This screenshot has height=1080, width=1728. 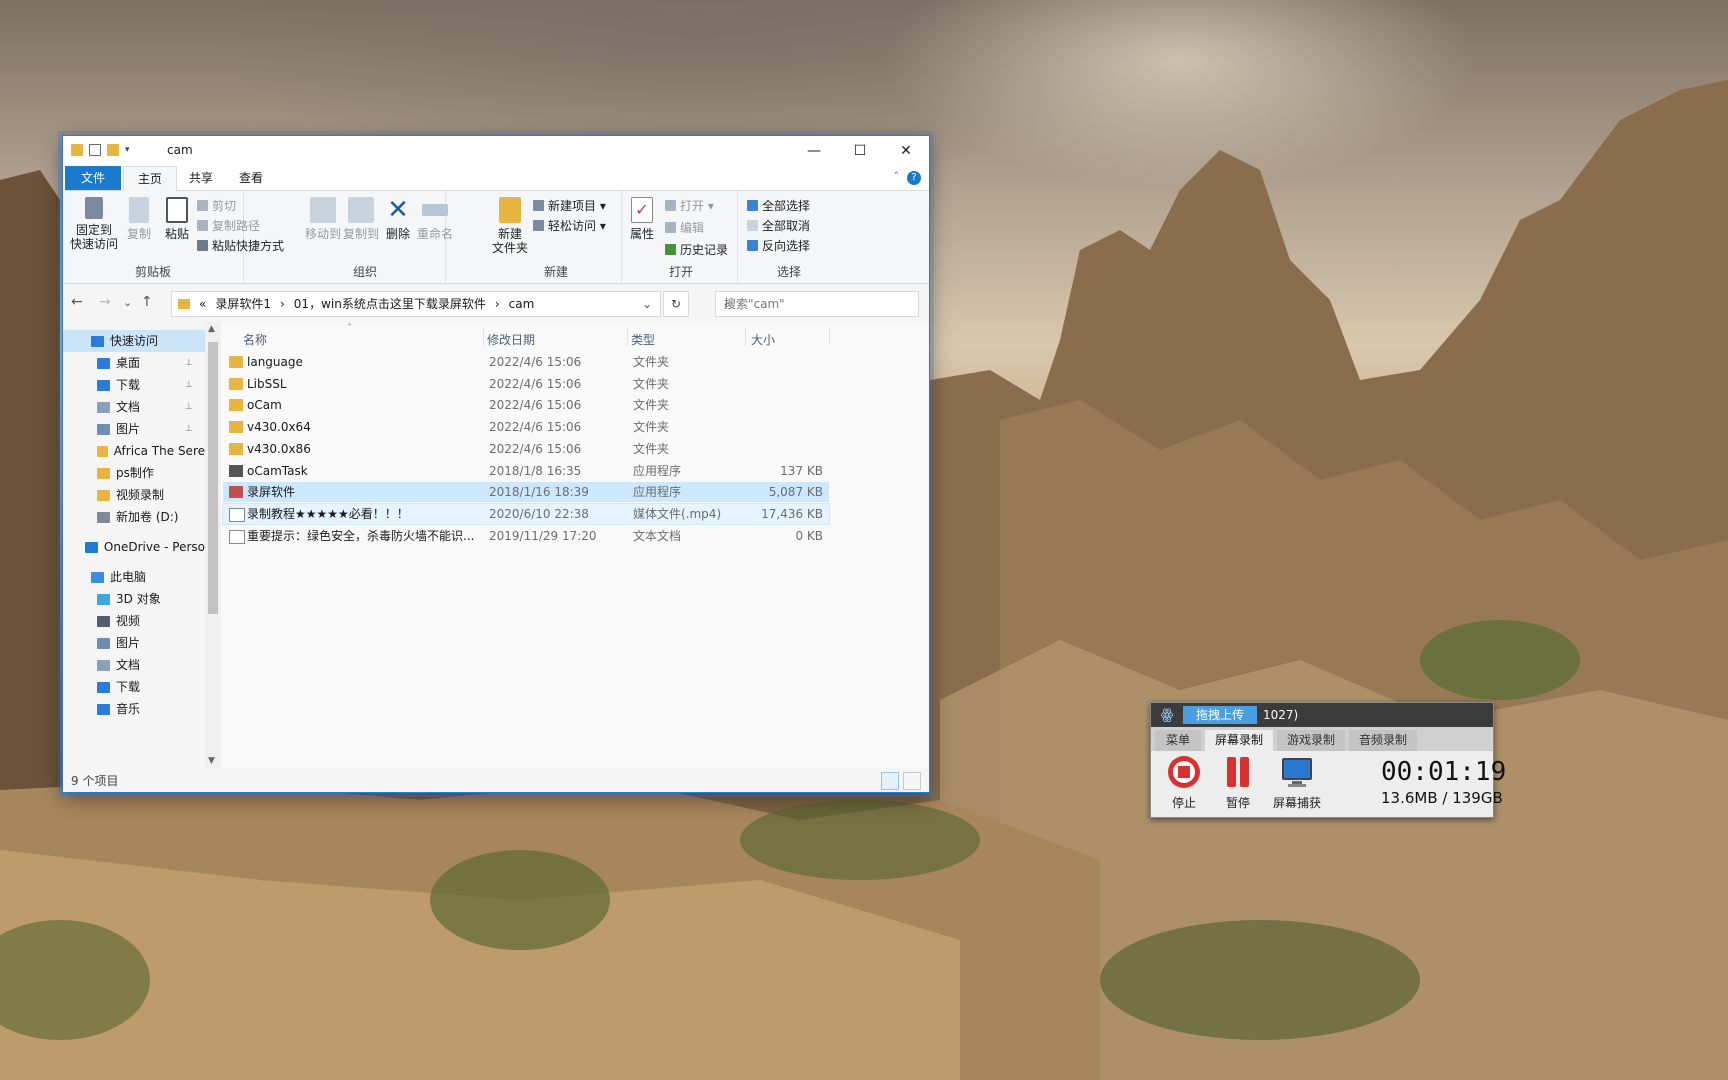 I want to click on nav-item: 桌面 ⊥, so click(x=134, y=363).